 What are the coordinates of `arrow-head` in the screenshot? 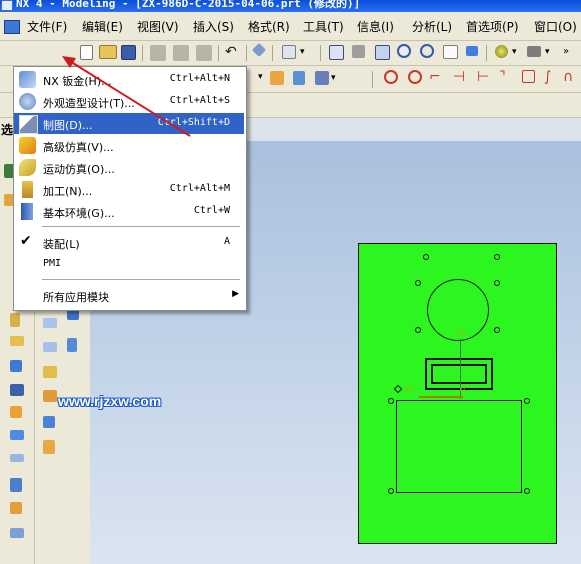 It's located at (69, 62).